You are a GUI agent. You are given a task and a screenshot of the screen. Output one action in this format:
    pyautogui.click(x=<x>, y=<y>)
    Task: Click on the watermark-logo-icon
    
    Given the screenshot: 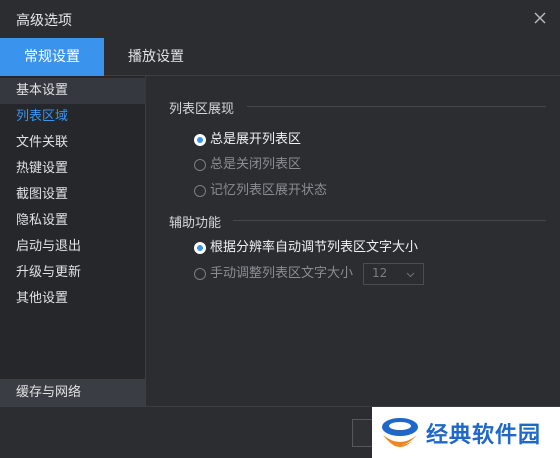 What is the action you would take?
    pyautogui.click(x=400, y=432)
    